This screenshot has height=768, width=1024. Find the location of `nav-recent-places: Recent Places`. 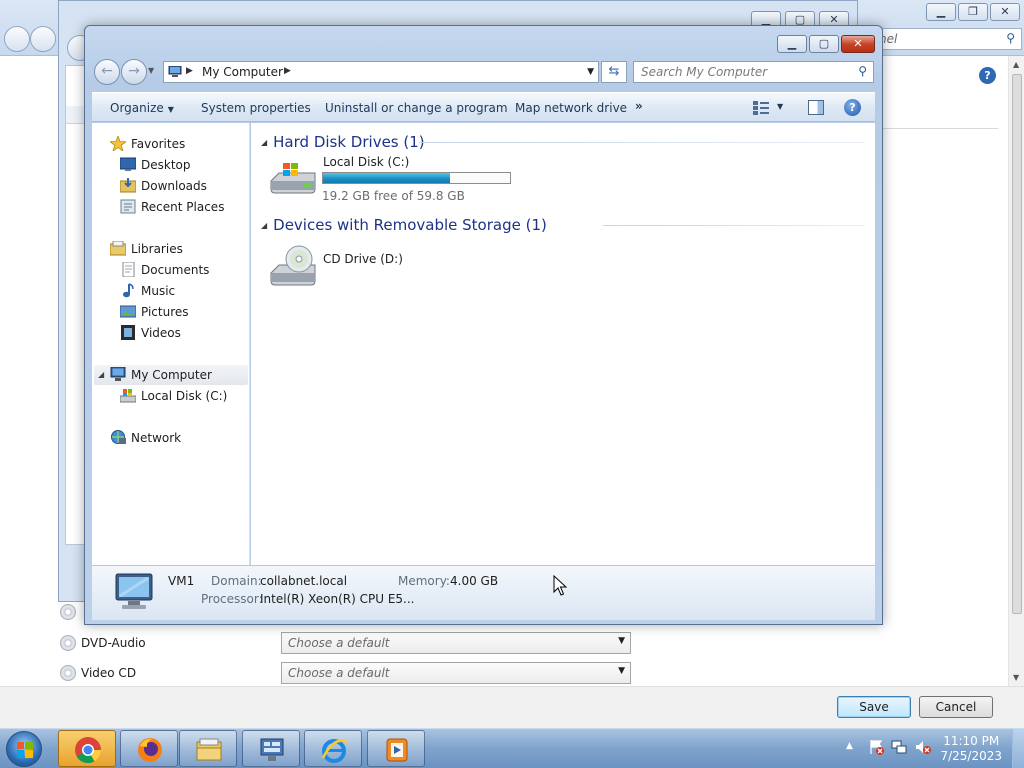

nav-recent-places: Recent Places is located at coordinates (182, 207).